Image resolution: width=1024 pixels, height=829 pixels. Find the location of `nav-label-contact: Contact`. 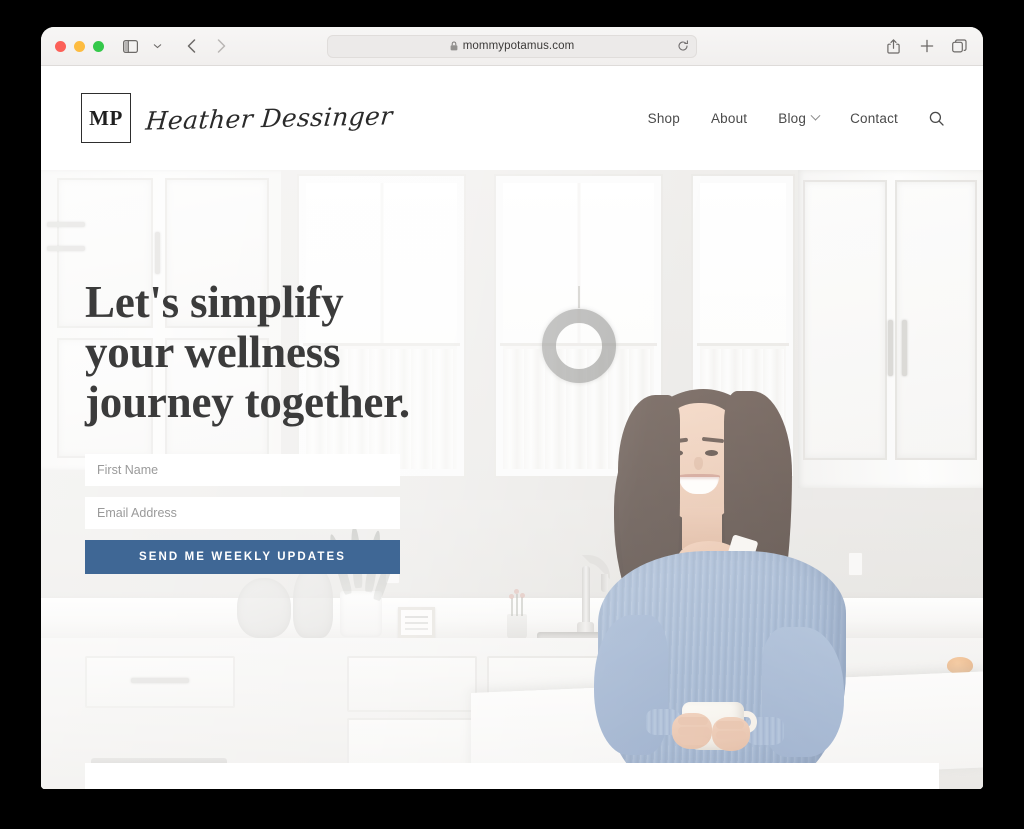

nav-label-contact: Contact is located at coordinates (874, 118).